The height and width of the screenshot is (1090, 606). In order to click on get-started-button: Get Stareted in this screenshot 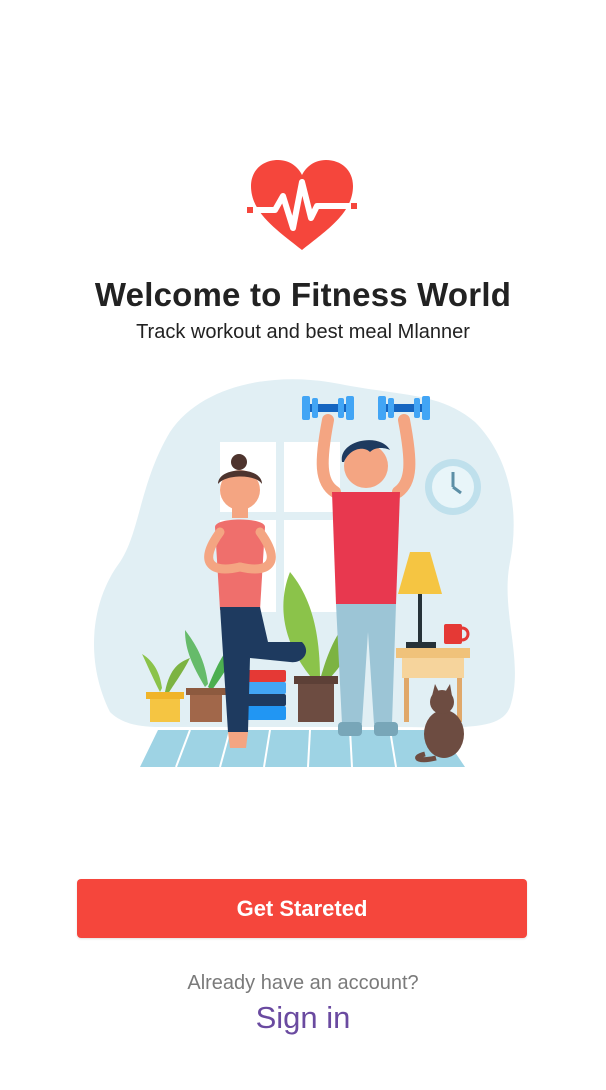, I will do `click(302, 908)`.